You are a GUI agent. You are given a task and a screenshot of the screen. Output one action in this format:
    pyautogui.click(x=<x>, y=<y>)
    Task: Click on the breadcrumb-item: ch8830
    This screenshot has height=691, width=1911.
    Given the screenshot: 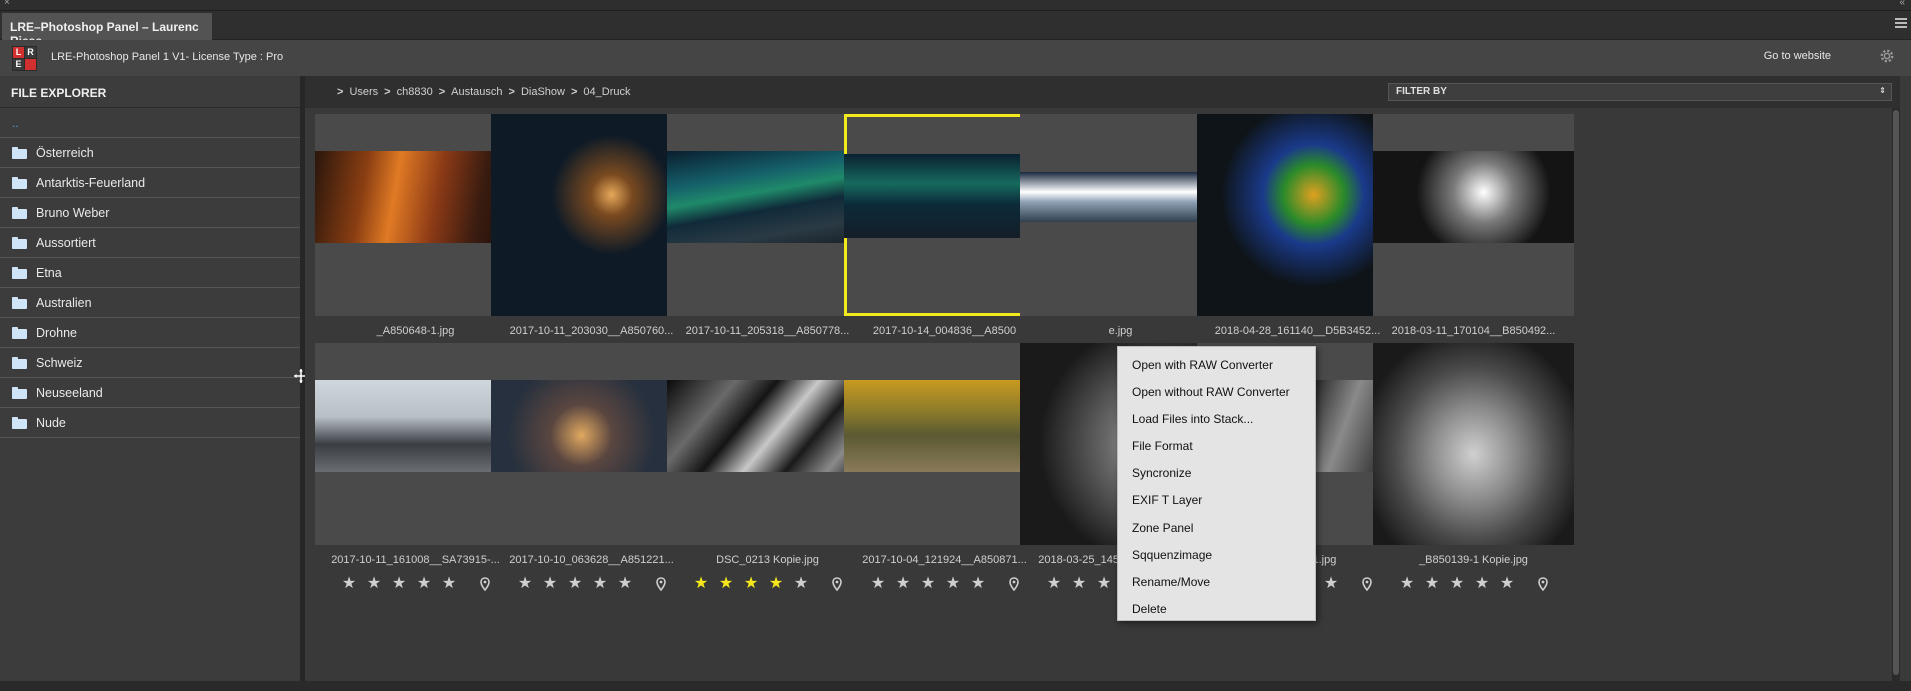 What is the action you would take?
    pyautogui.click(x=415, y=92)
    